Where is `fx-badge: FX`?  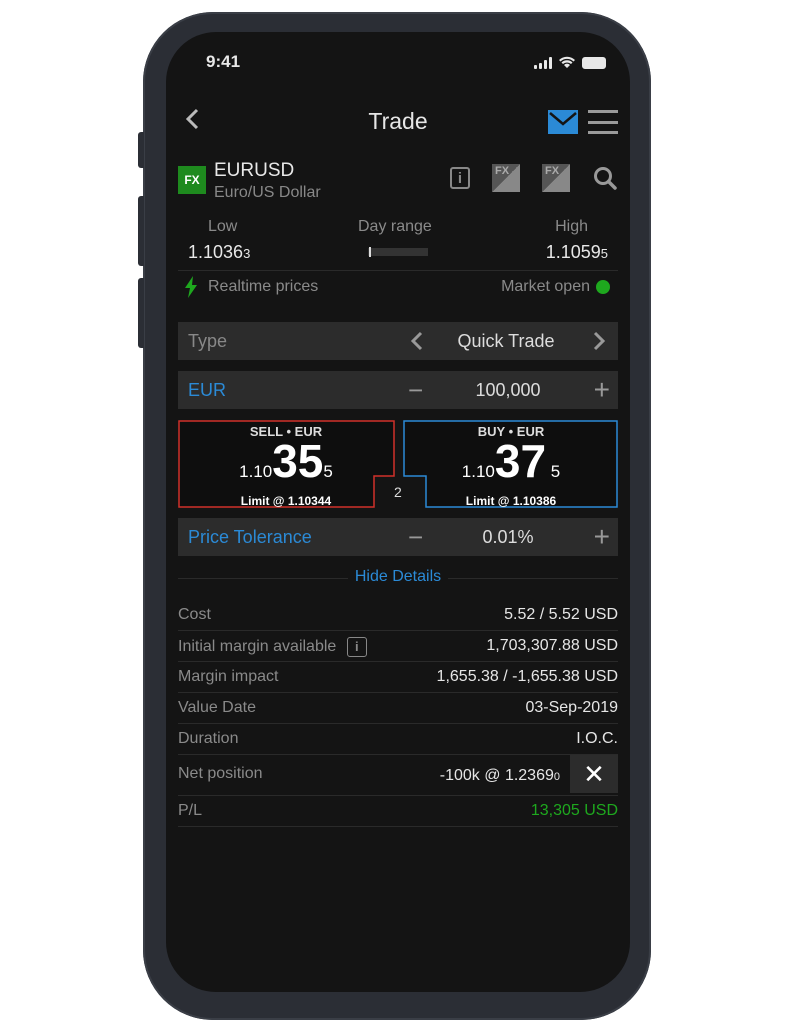 fx-badge: FX is located at coordinates (192, 180).